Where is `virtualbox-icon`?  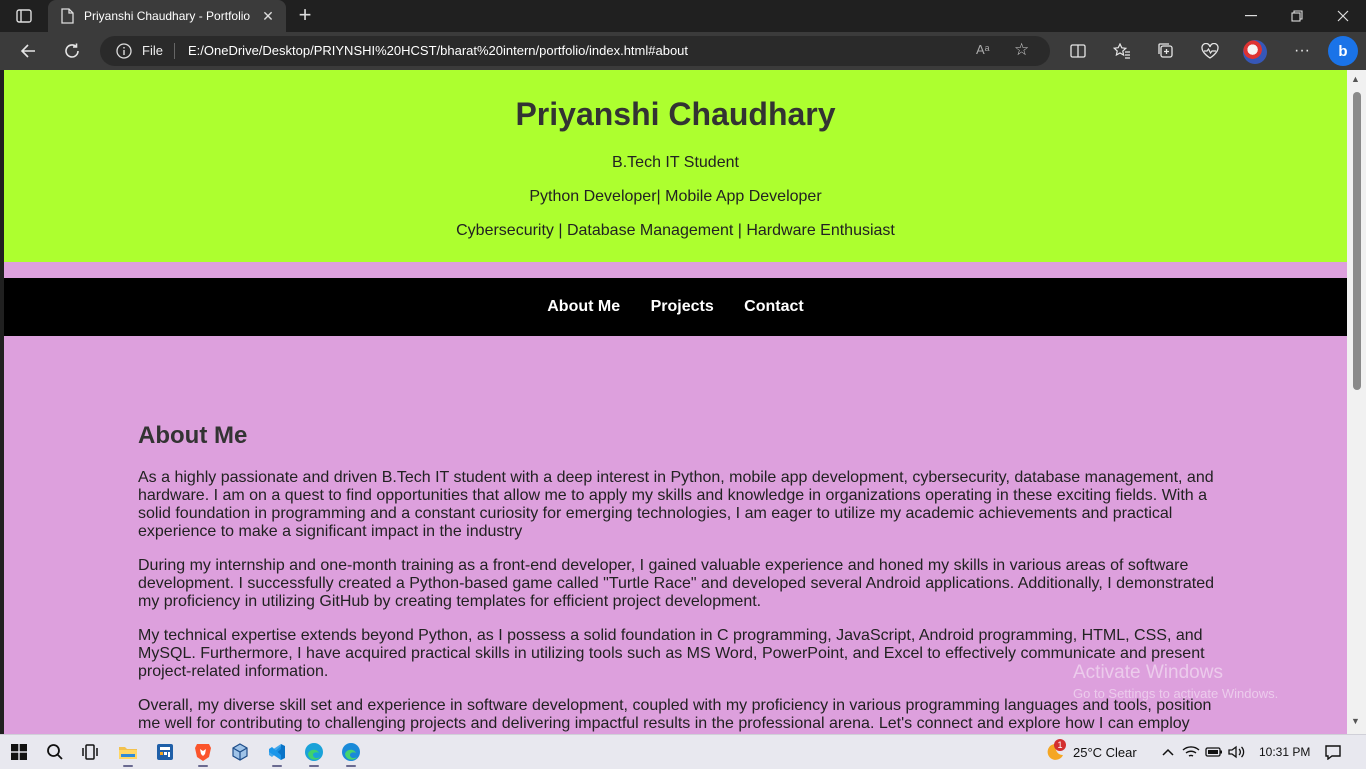
virtualbox-icon is located at coordinates (240, 752).